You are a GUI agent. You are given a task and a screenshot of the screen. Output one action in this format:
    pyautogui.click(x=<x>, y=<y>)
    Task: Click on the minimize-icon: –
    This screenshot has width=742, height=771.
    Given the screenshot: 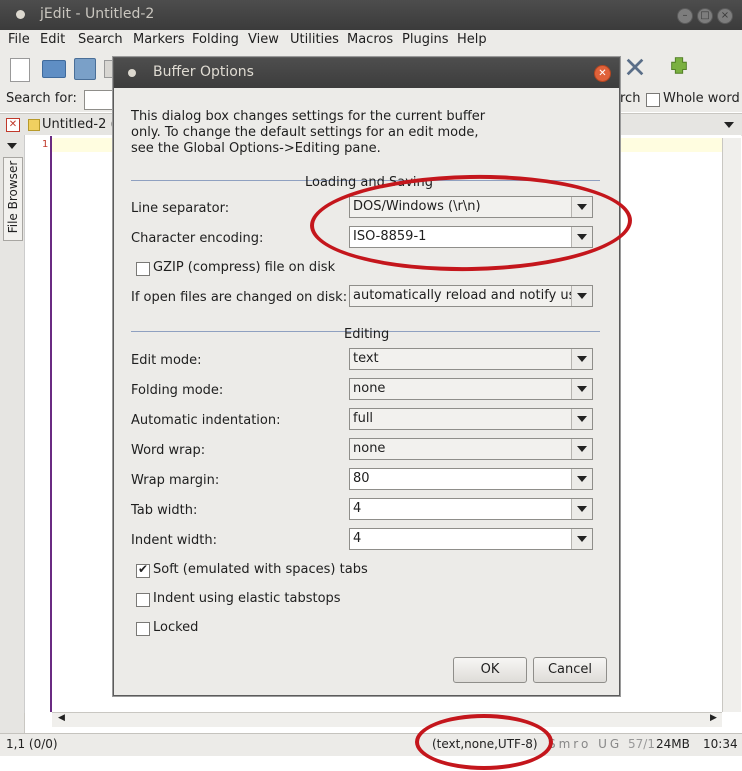 What is the action you would take?
    pyautogui.click(x=685, y=16)
    